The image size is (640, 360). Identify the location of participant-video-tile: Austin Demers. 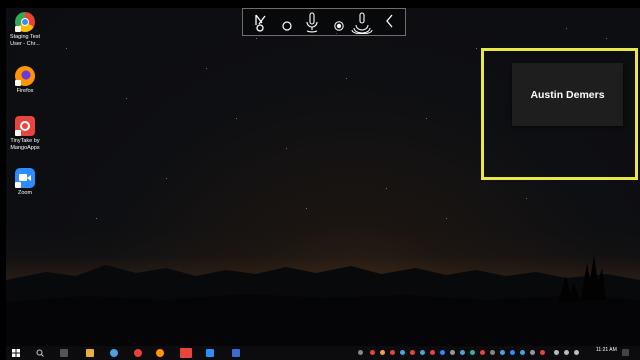
(567, 94).